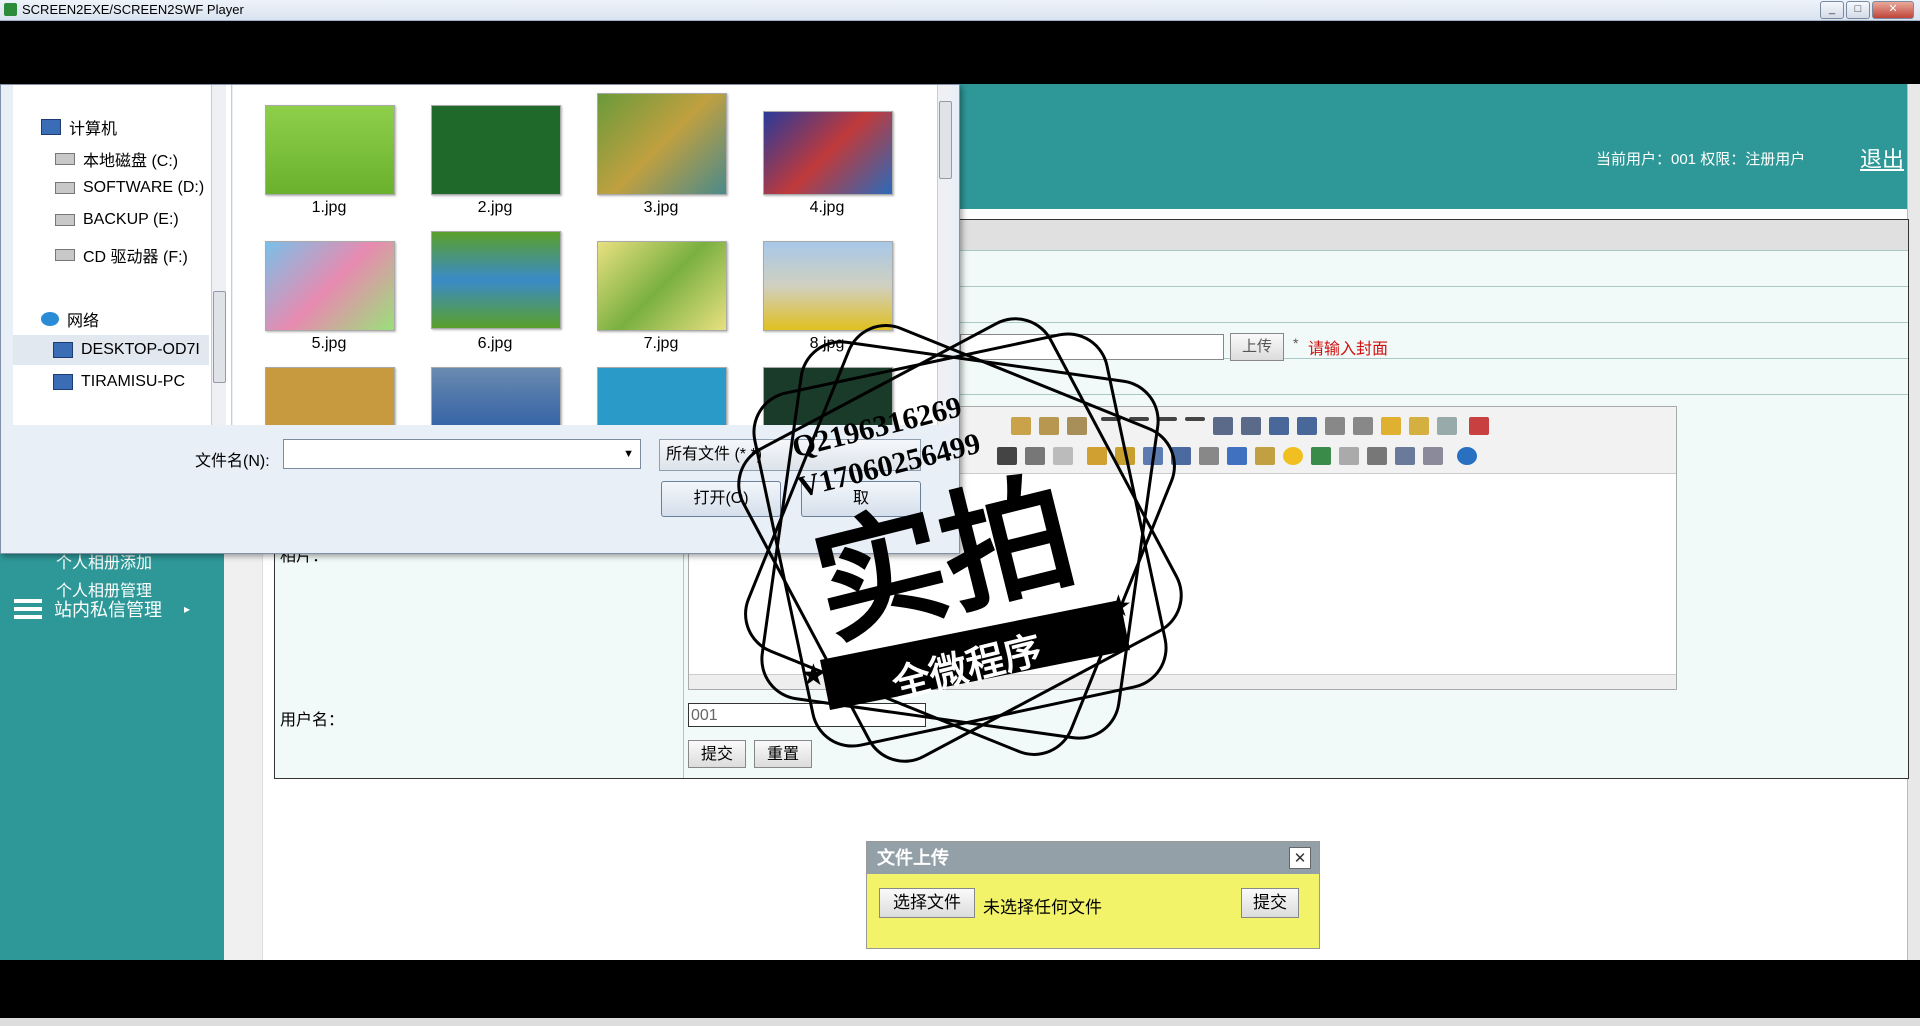  I want to click on grid-scrollbar, so click(944, 255).